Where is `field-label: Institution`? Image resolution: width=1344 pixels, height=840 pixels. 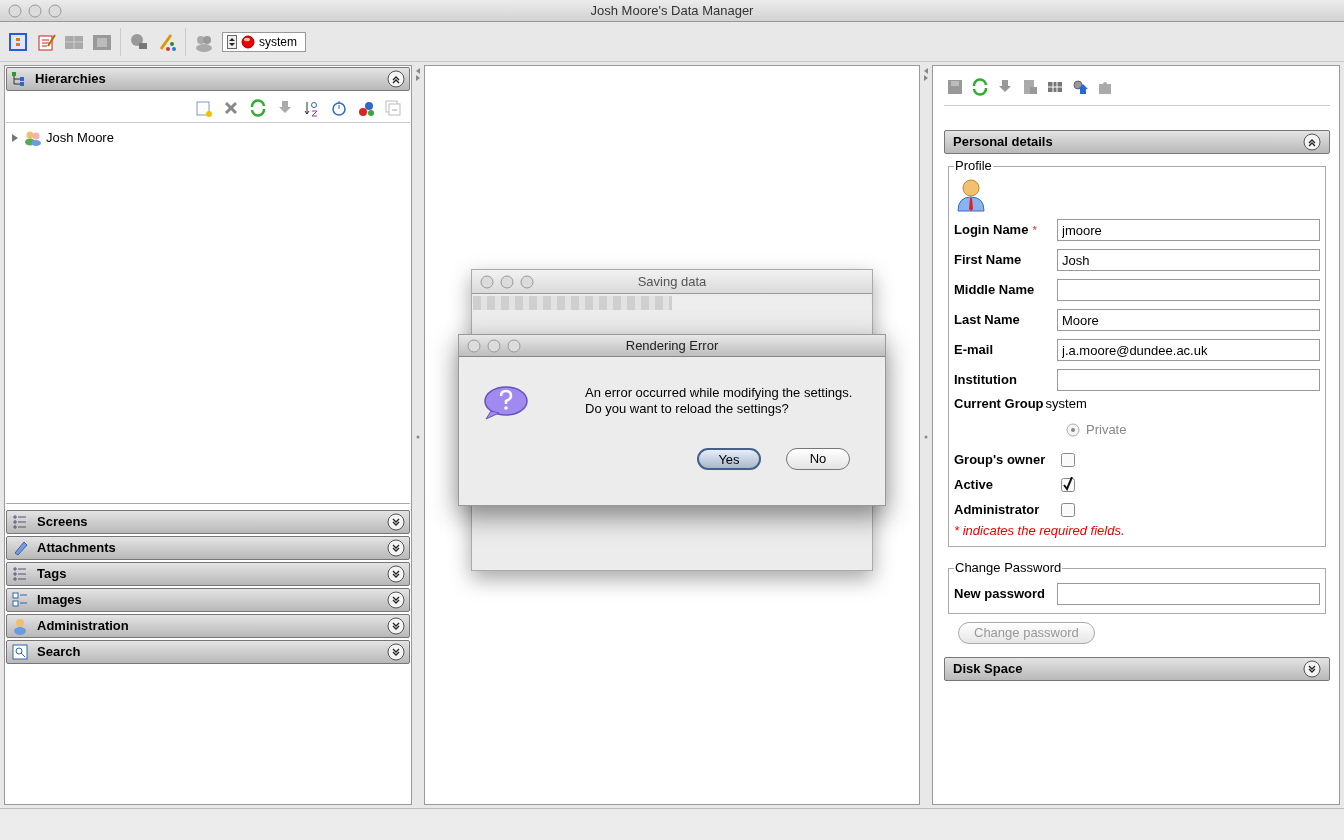
field-label: Institution is located at coordinates (985, 380).